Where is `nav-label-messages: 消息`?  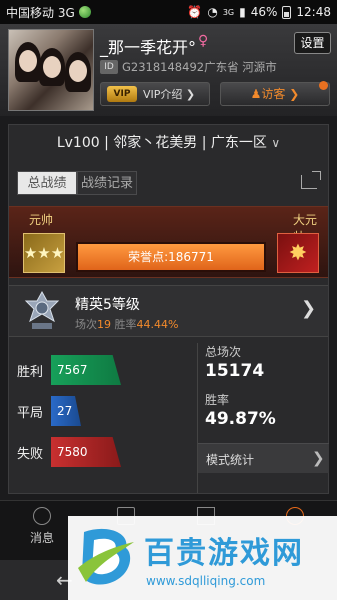
nav-label-messages: 消息 is located at coordinates (41, 538).